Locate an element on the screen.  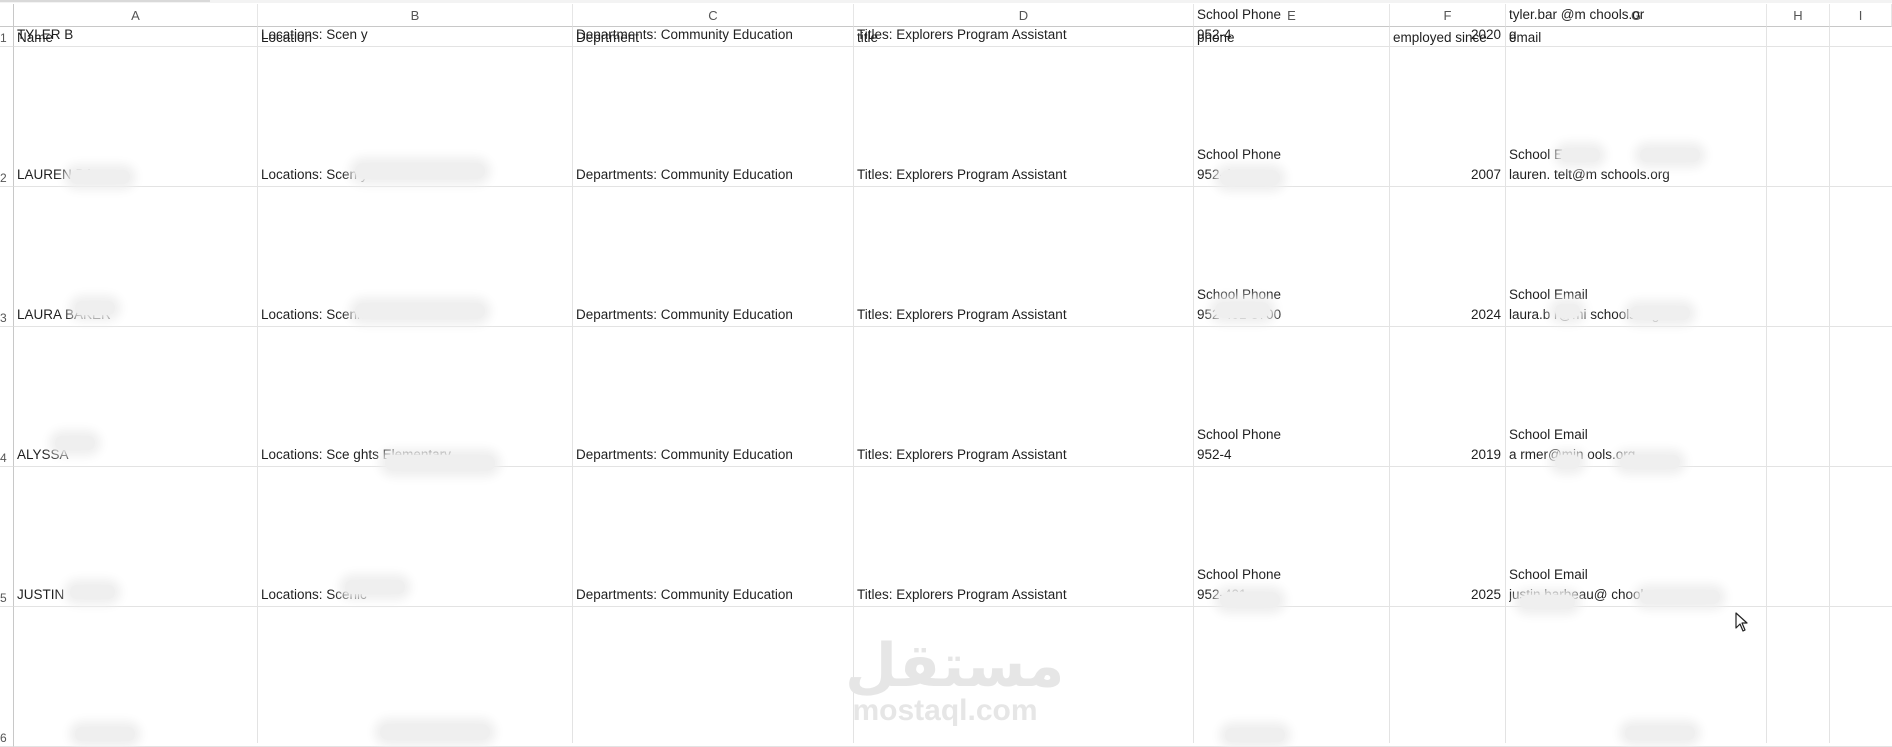
select-all-corner is located at coordinates (7, 15).